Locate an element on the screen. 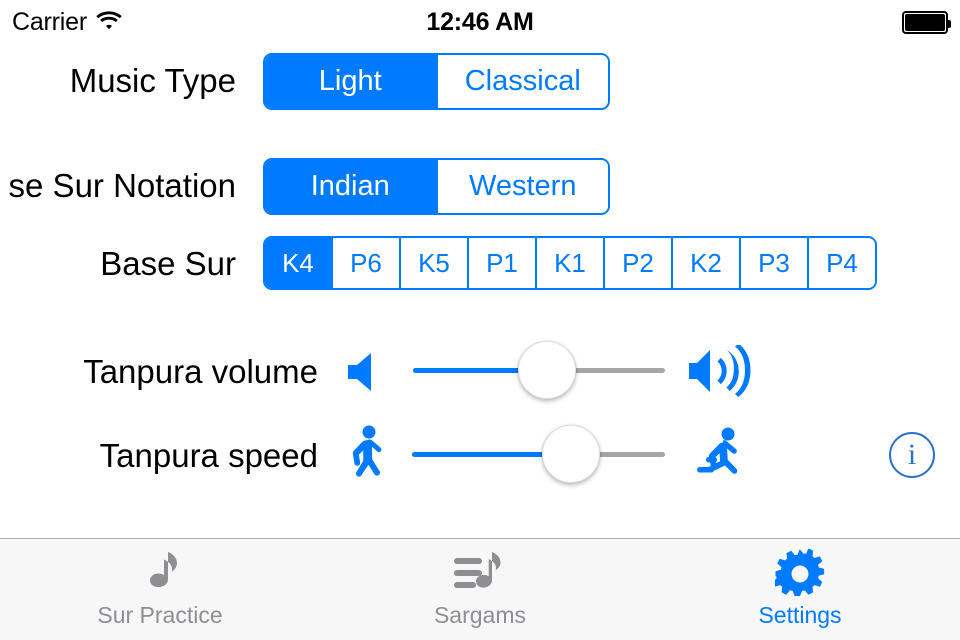 Image resolution: width=960 pixels, height=640 pixels. tab-sur-practice: Sur Practice is located at coordinates (160, 589).